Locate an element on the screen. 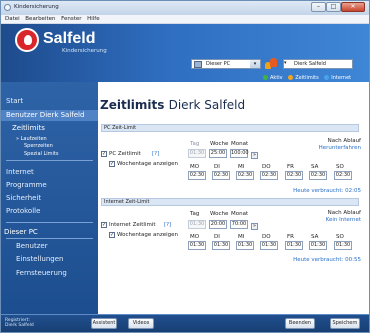  pc-day-mi: MI is located at coordinates (241, 167).